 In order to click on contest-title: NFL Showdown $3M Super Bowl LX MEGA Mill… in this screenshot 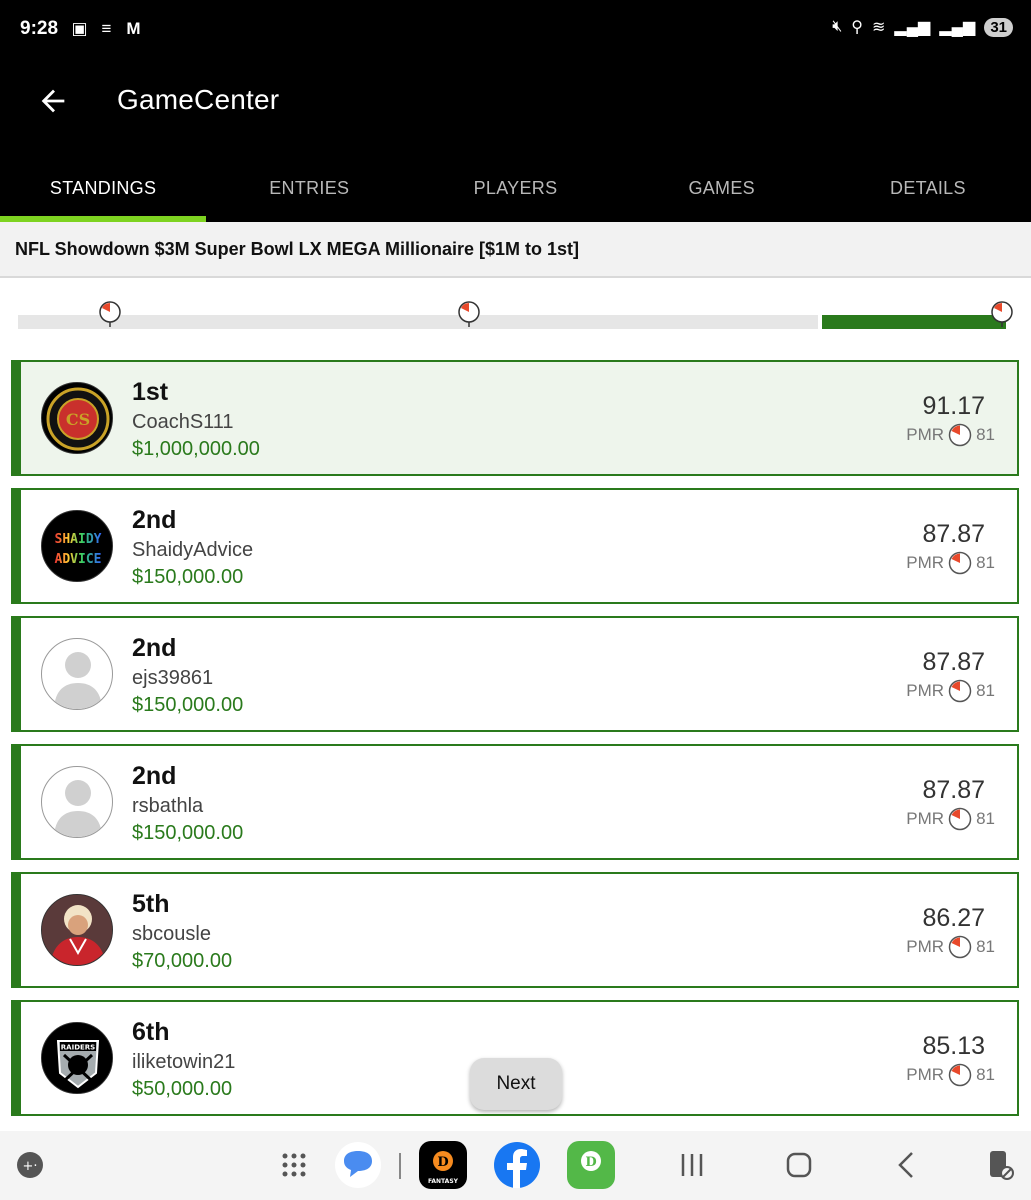, I will do `click(297, 249)`.